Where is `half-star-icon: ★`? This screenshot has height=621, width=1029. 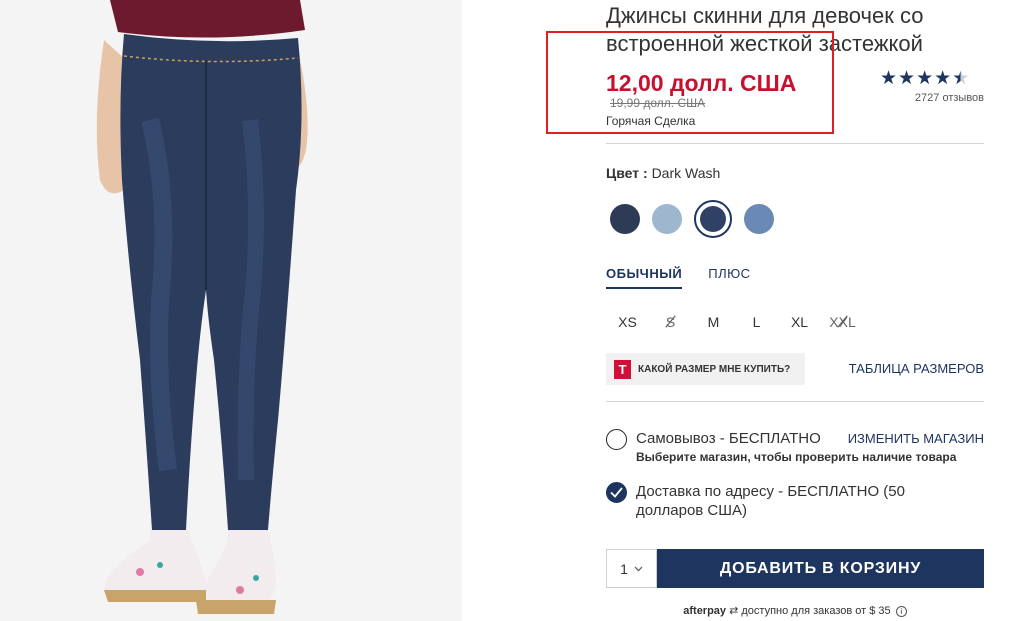
half-star-icon: ★ is located at coordinates (961, 78).